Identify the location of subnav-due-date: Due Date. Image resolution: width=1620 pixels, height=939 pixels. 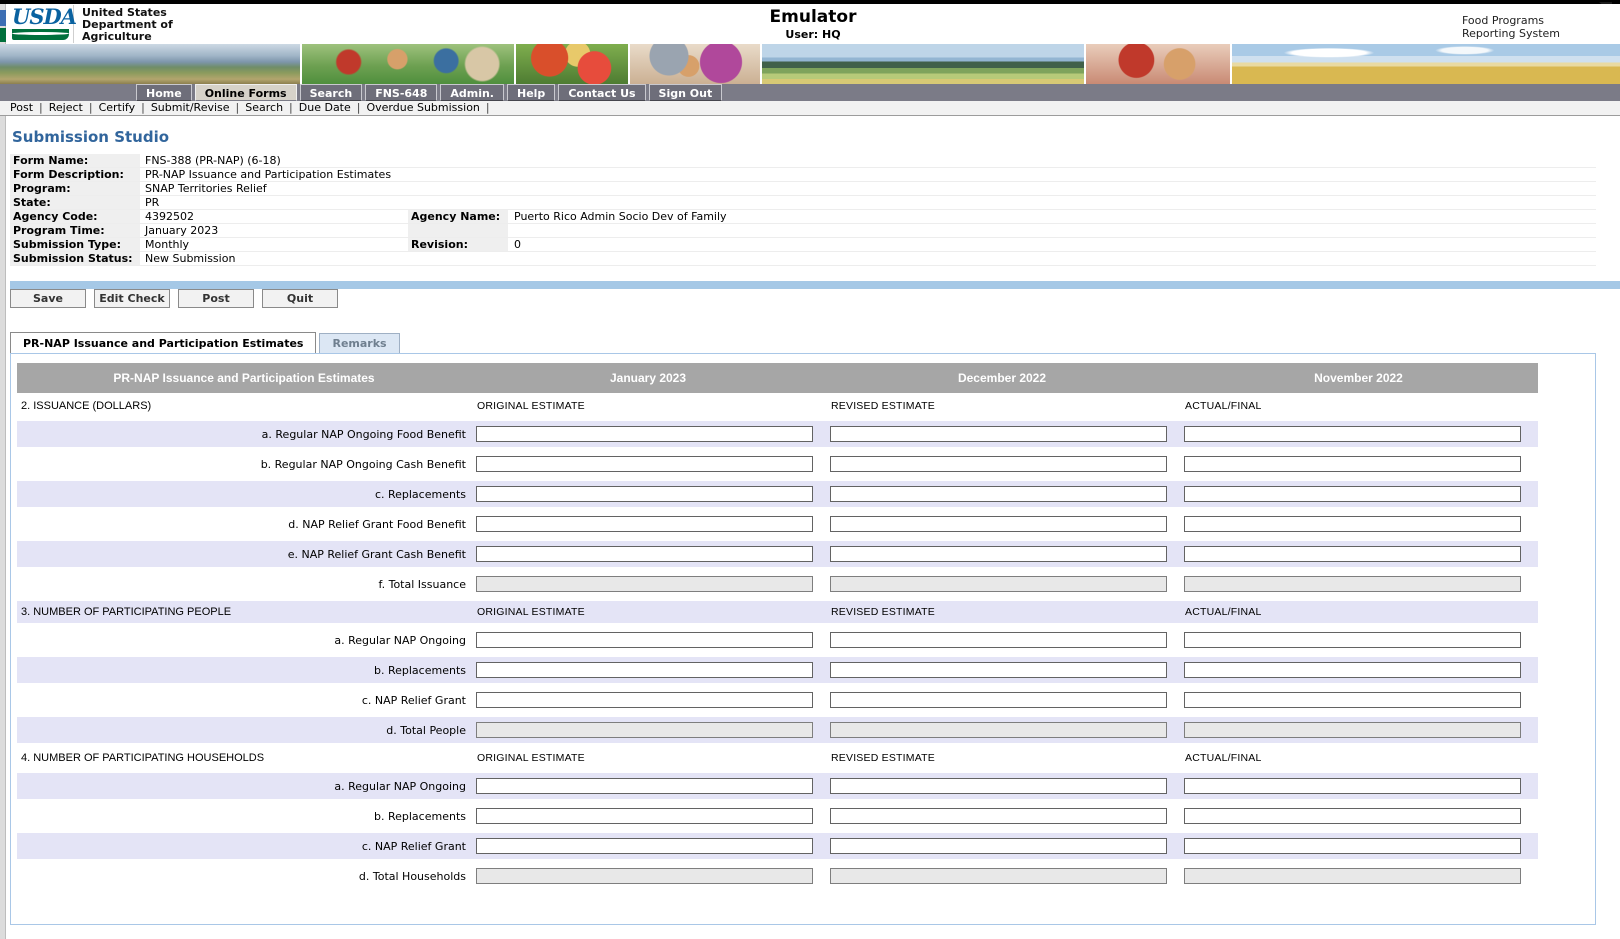
(325, 107).